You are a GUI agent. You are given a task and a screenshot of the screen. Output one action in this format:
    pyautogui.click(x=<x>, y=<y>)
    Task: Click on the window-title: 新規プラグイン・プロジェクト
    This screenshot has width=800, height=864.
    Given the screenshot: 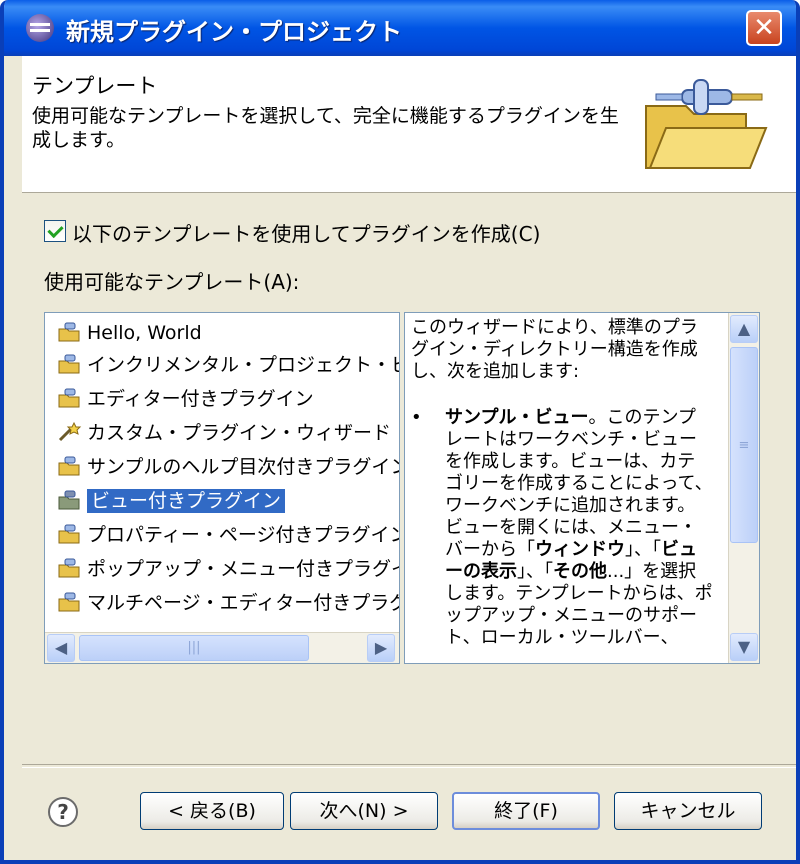 What is the action you would take?
    pyautogui.click(x=234, y=32)
    